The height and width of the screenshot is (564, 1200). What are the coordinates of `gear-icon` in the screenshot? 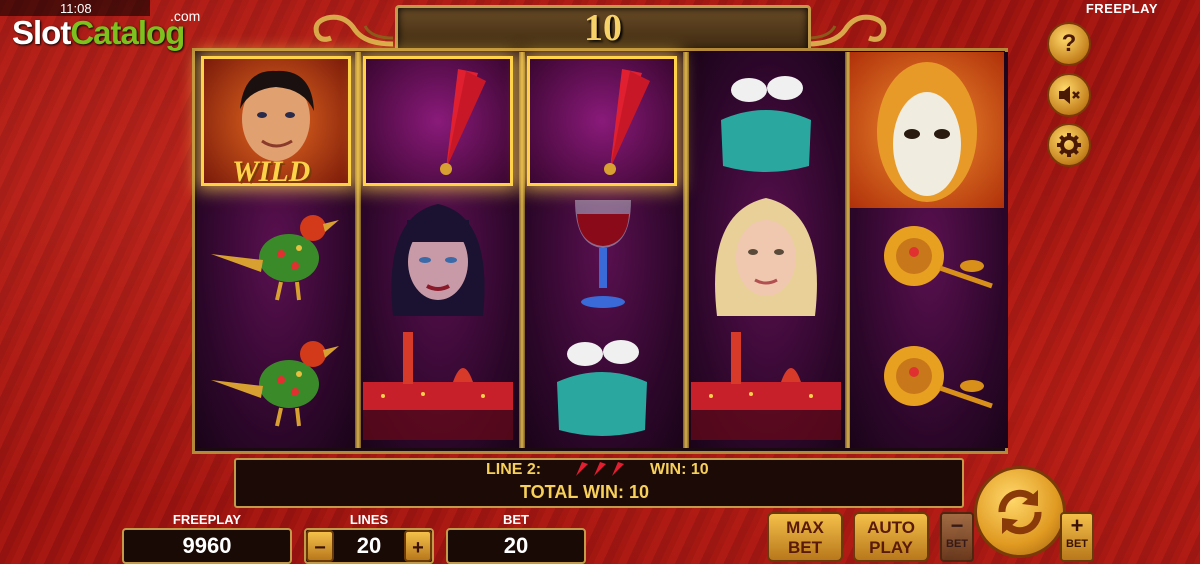 It's located at (1069, 145).